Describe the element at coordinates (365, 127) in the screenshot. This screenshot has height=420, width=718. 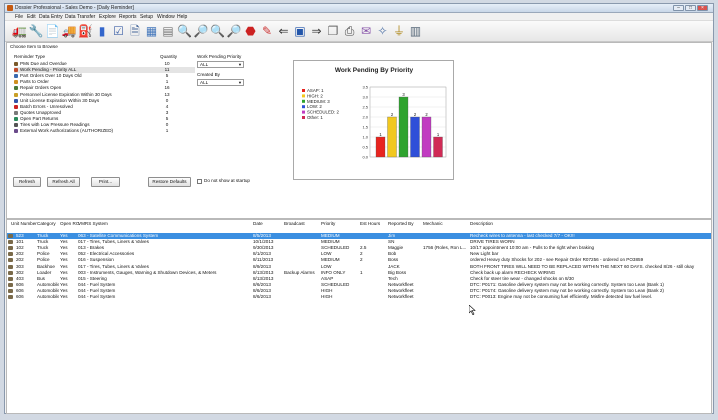
I see `y-tick-label: 1.5` at that location.